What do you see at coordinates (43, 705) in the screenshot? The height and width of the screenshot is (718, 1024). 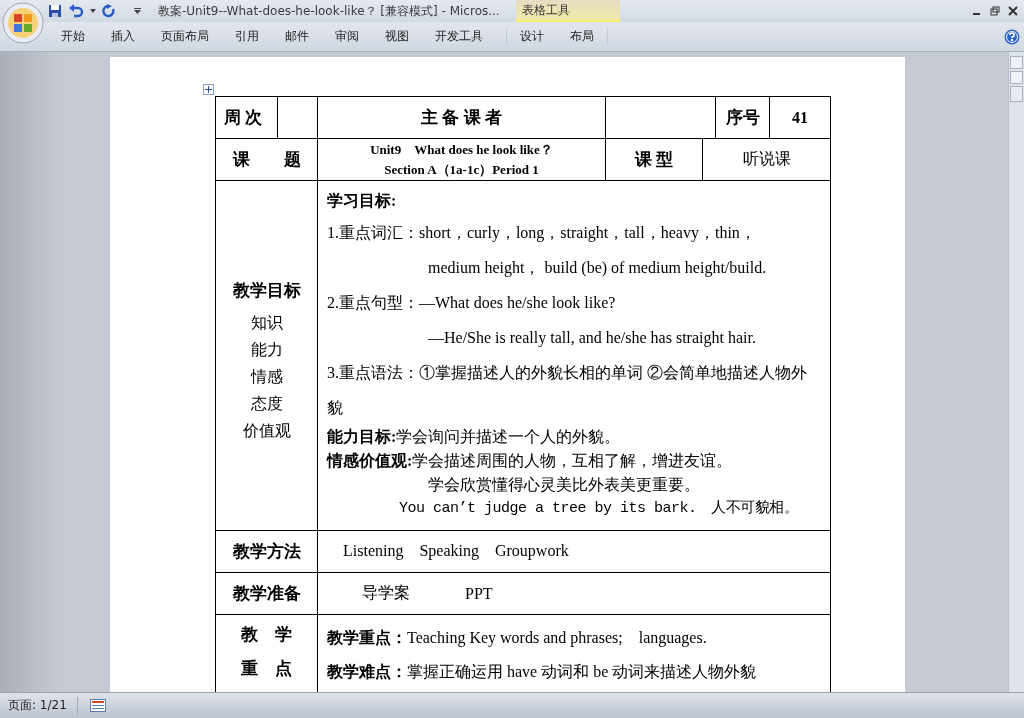 I see `page-count: 页面: 1/21` at bounding box center [43, 705].